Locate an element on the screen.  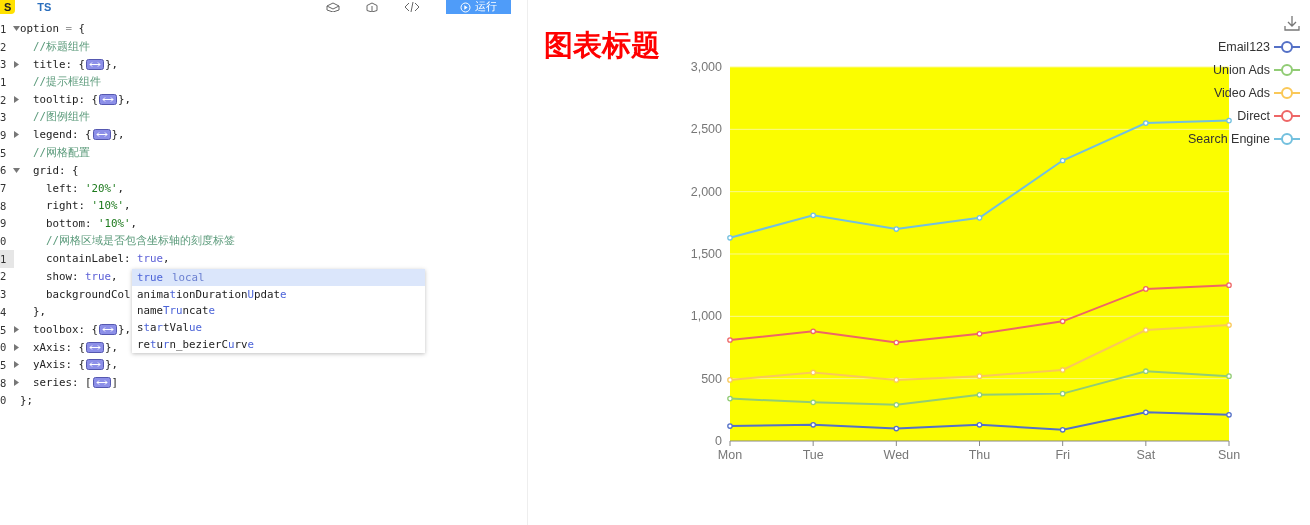
code-line: left: '20%', is located at coordinates (85, 188).